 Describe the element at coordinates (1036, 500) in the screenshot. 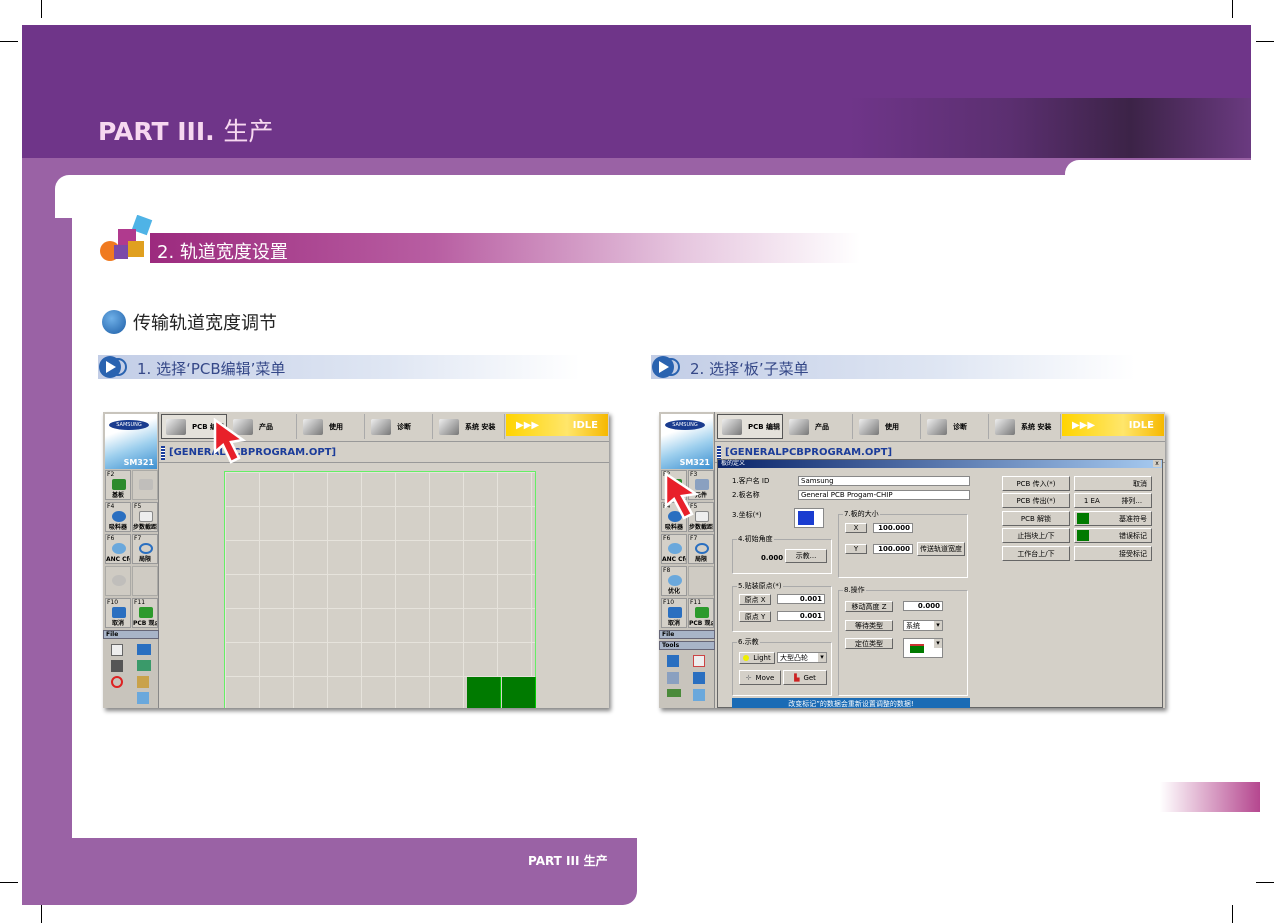

I see `pcb-out-button: PCB 传出(*)` at that location.